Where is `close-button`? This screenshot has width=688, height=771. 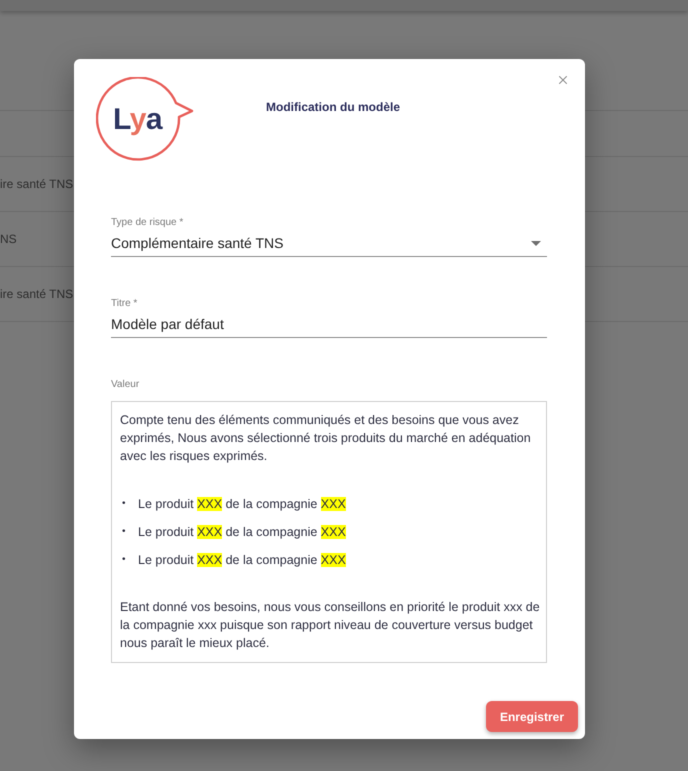 close-button is located at coordinates (563, 80).